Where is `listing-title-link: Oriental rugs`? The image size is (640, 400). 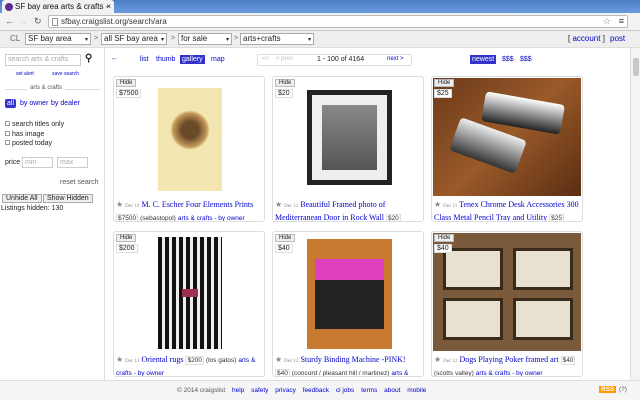 listing-title-link: Oriental rugs is located at coordinates (162, 359).